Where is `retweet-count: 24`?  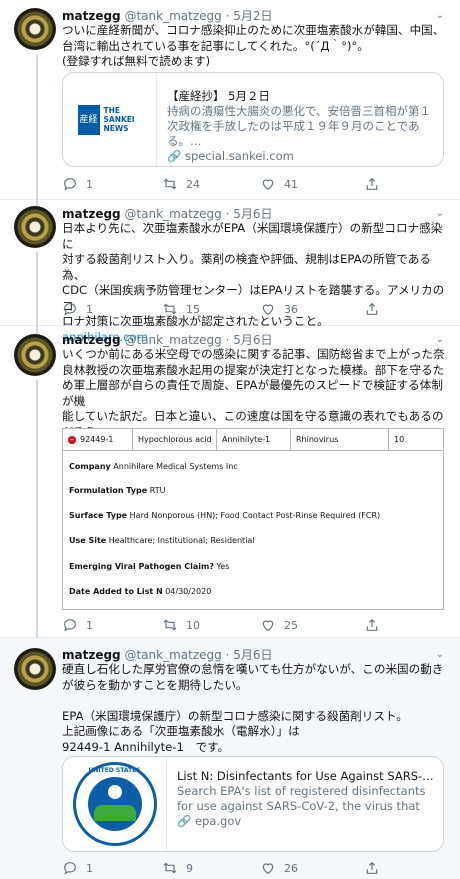
retweet-count: 24 is located at coordinates (193, 184).